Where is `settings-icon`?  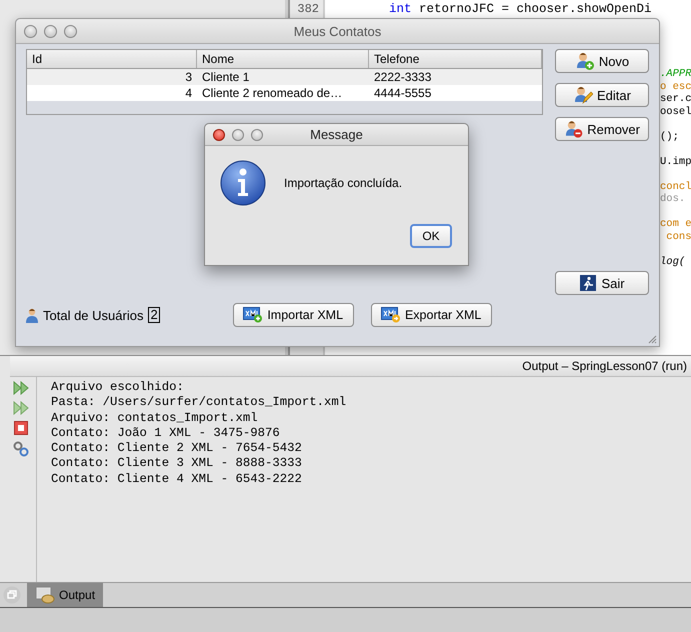 settings-icon is located at coordinates (21, 449).